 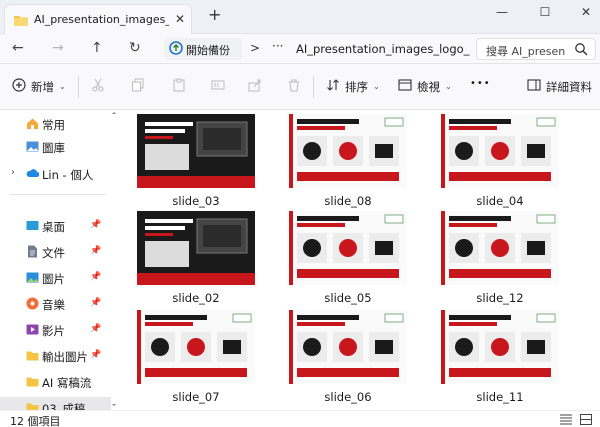 What do you see at coordinates (196, 397) in the screenshot?
I see `file-name: slide_07` at bounding box center [196, 397].